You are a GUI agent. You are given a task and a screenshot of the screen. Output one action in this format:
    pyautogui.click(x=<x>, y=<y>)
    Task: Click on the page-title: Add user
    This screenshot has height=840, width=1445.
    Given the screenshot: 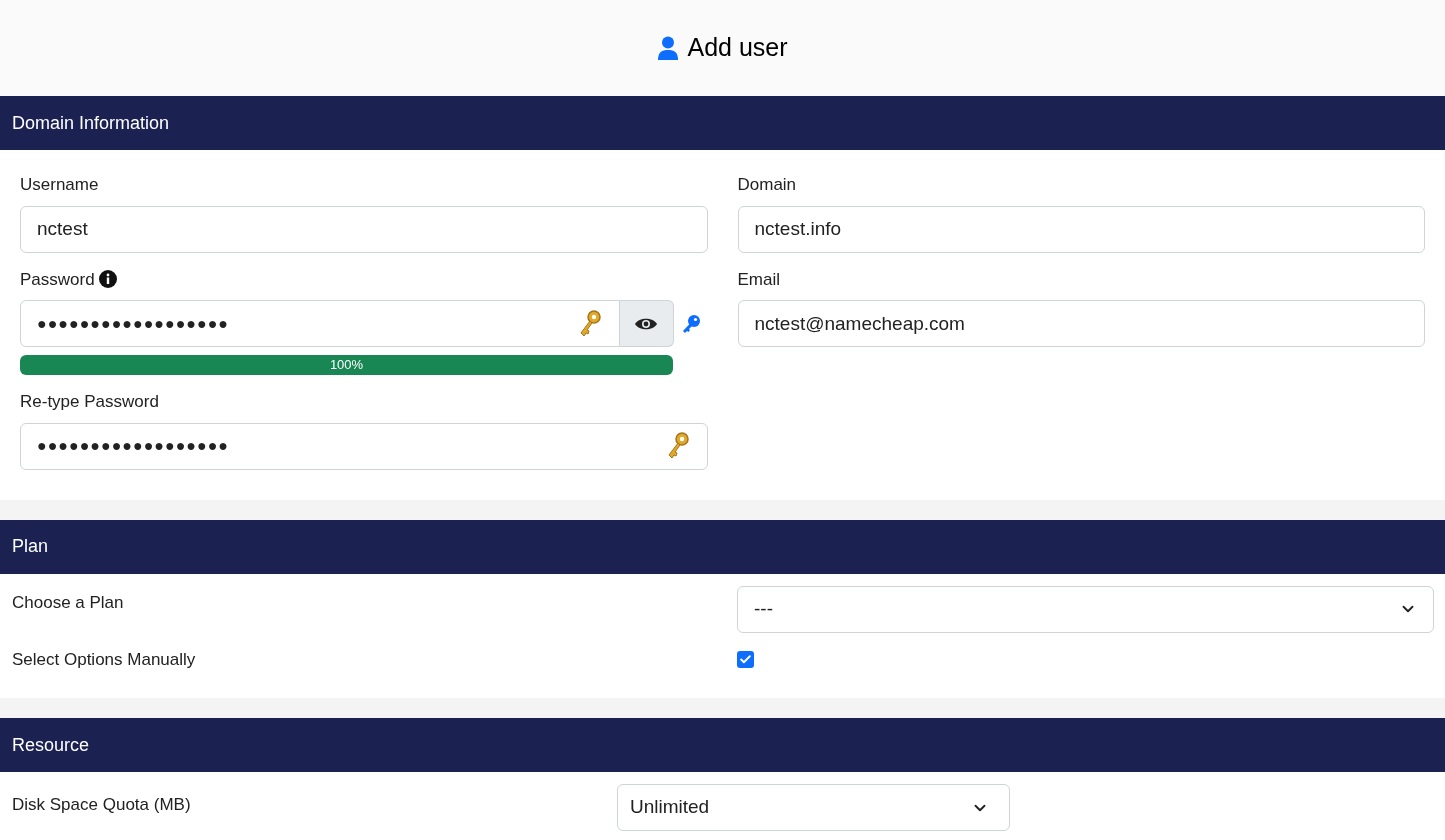 What is the action you would take?
    pyautogui.click(x=737, y=48)
    